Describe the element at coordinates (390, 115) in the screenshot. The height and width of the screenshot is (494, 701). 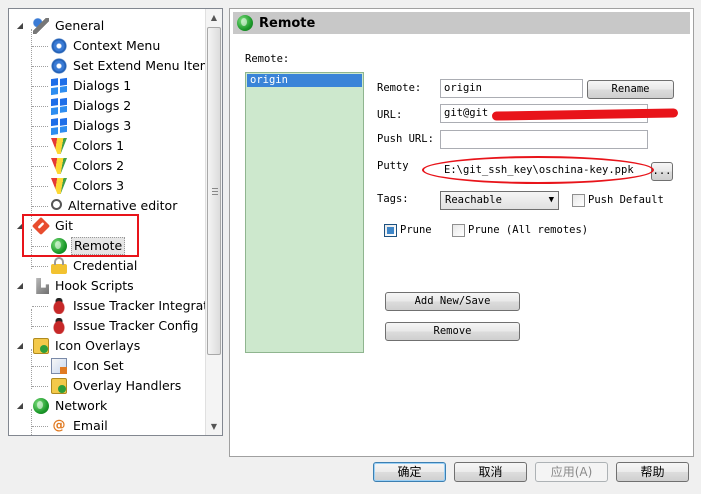
I see `url-label: URL:` at that location.